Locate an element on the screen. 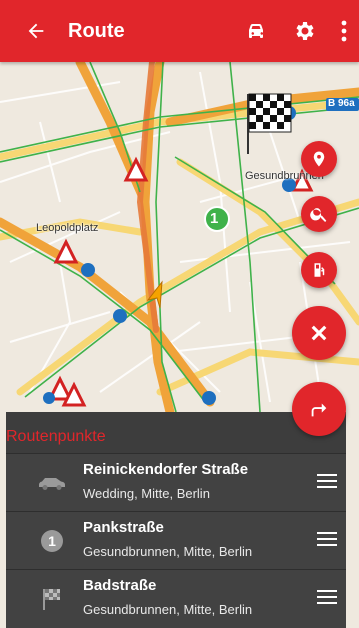  waypoint-marker-label: 1 is located at coordinates (214, 218).